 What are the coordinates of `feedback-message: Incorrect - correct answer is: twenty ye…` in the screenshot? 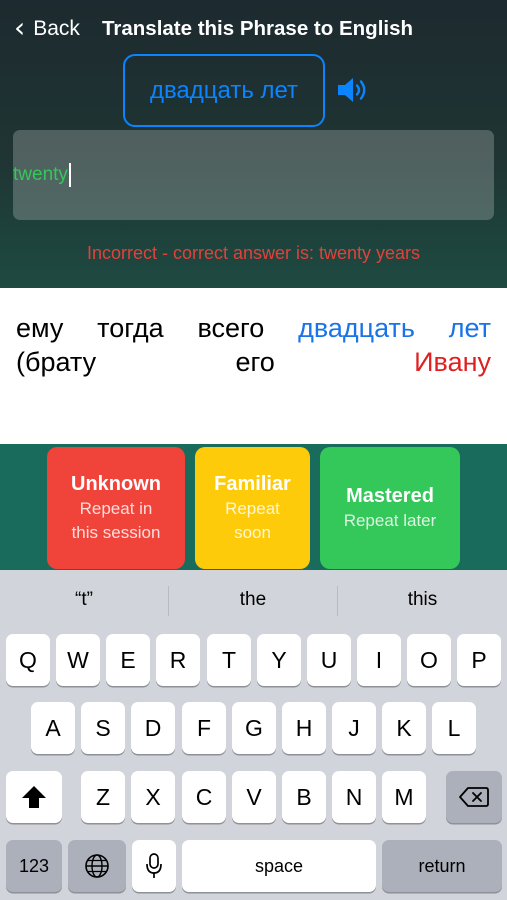 It's located at (253, 253).